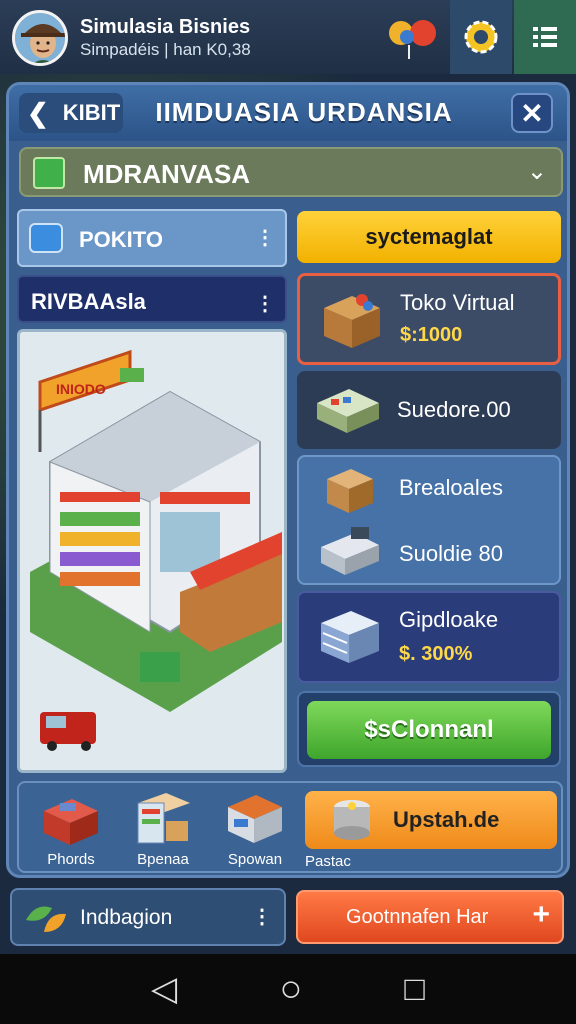 The height and width of the screenshot is (1024, 576). I want to click on upgrade-button: Upstah.de, so click(431, 820).